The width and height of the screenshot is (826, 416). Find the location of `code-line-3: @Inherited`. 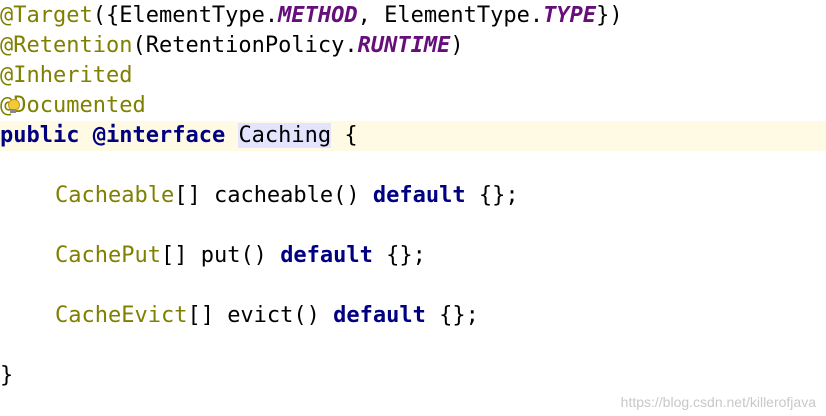

code-line-3: @Inherited is located at coordinates (66, 76).